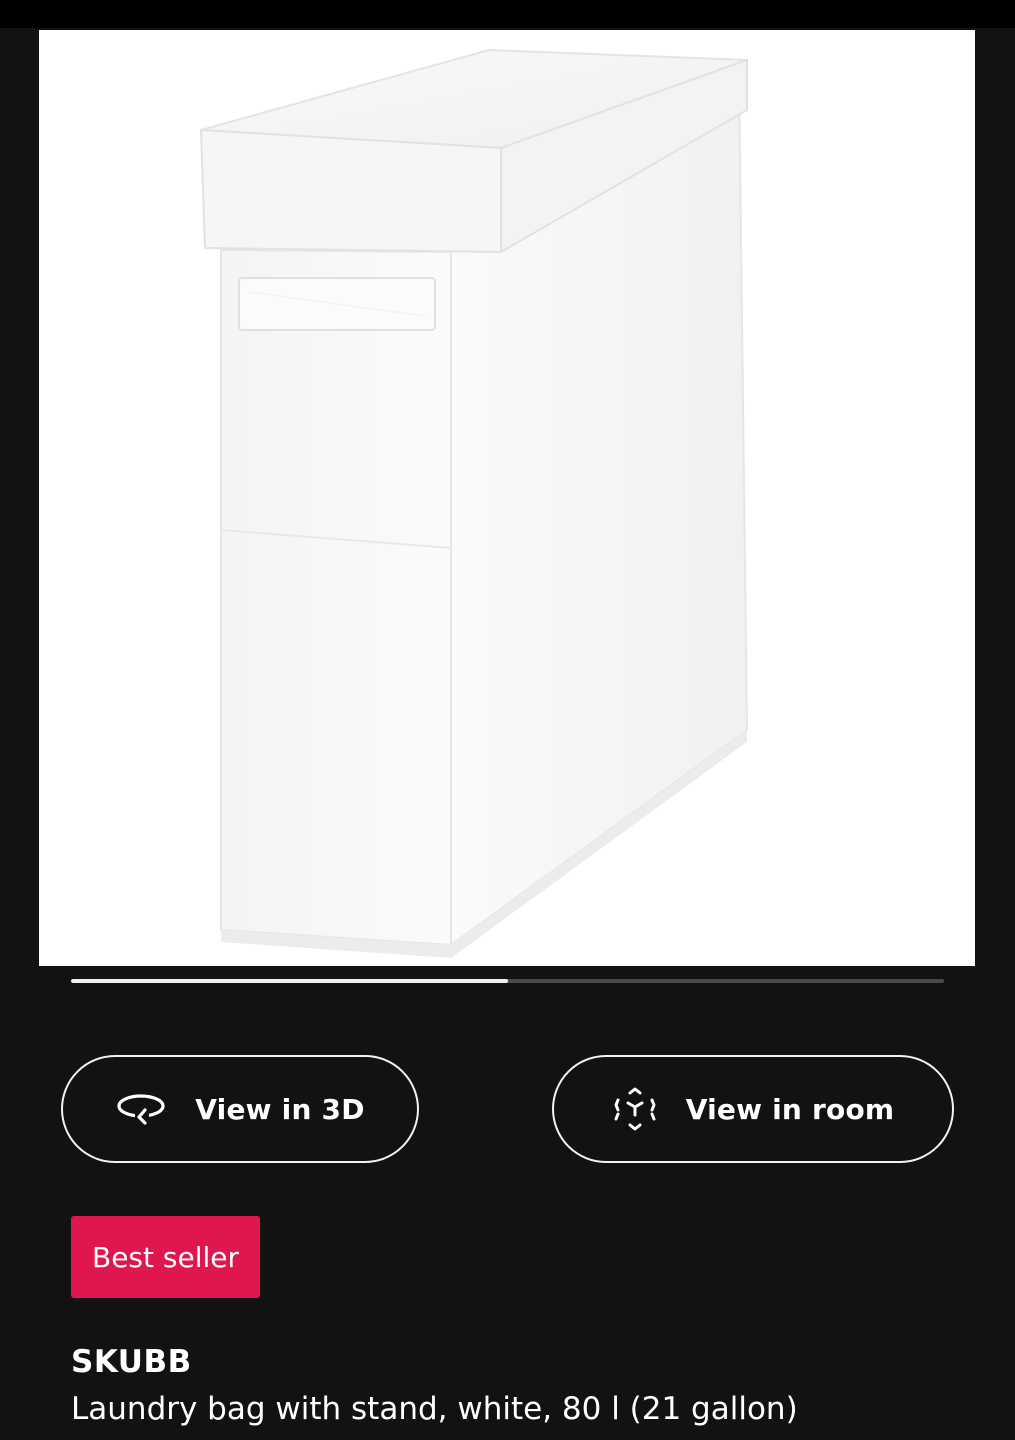  What do you see at coordinates (289, 981) in the screenshot?
I see `carousel-progress-fill` at bounding box center [289, 981].